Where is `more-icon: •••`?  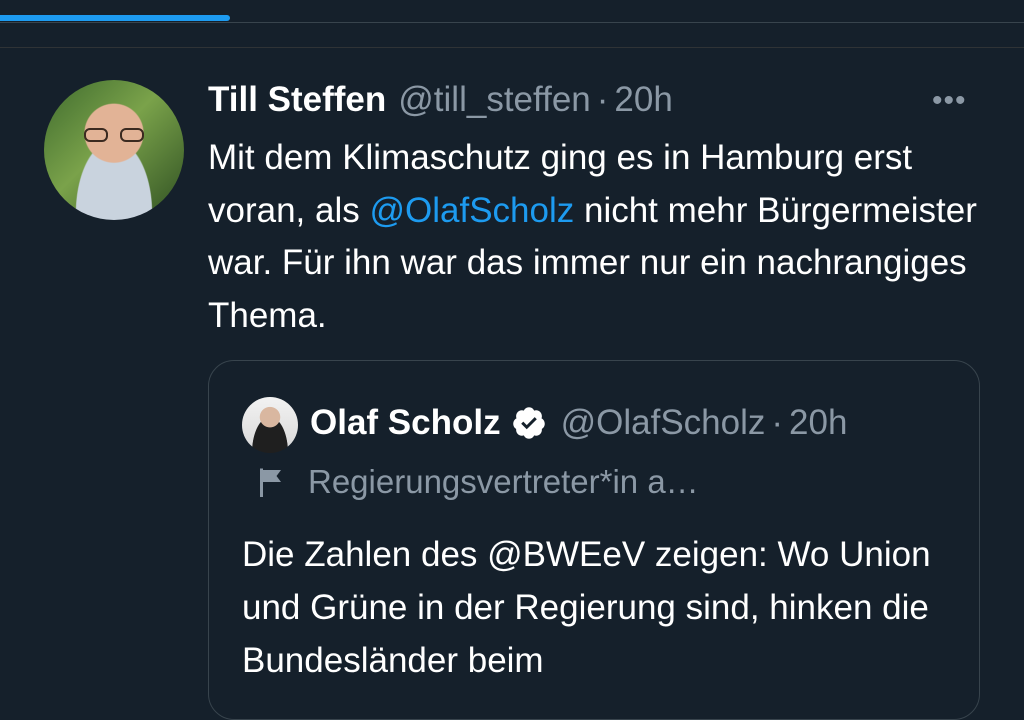 more-icon: ••• is located at coordinates (949, 101).